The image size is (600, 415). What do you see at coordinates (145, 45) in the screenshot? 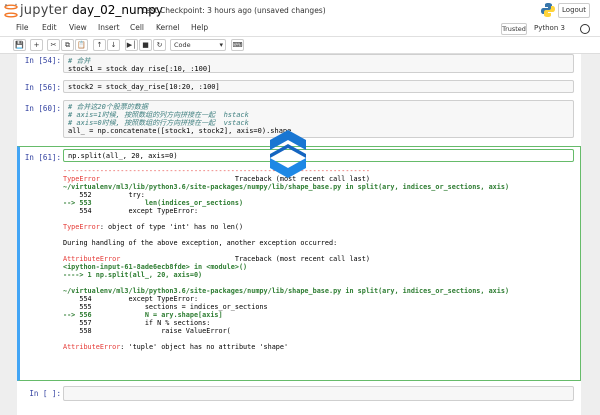
I see `stop-icon: ■` at bounding box center [145, 45].